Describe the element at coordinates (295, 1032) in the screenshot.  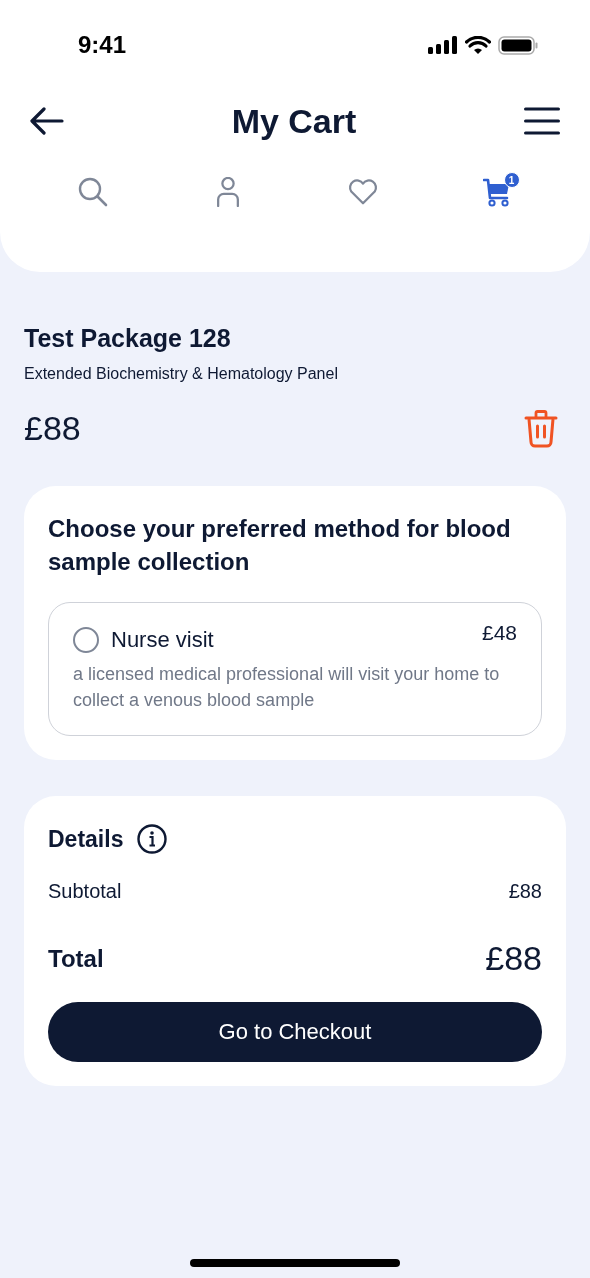
I see `checkout-button: Go to Checkout` at that location.